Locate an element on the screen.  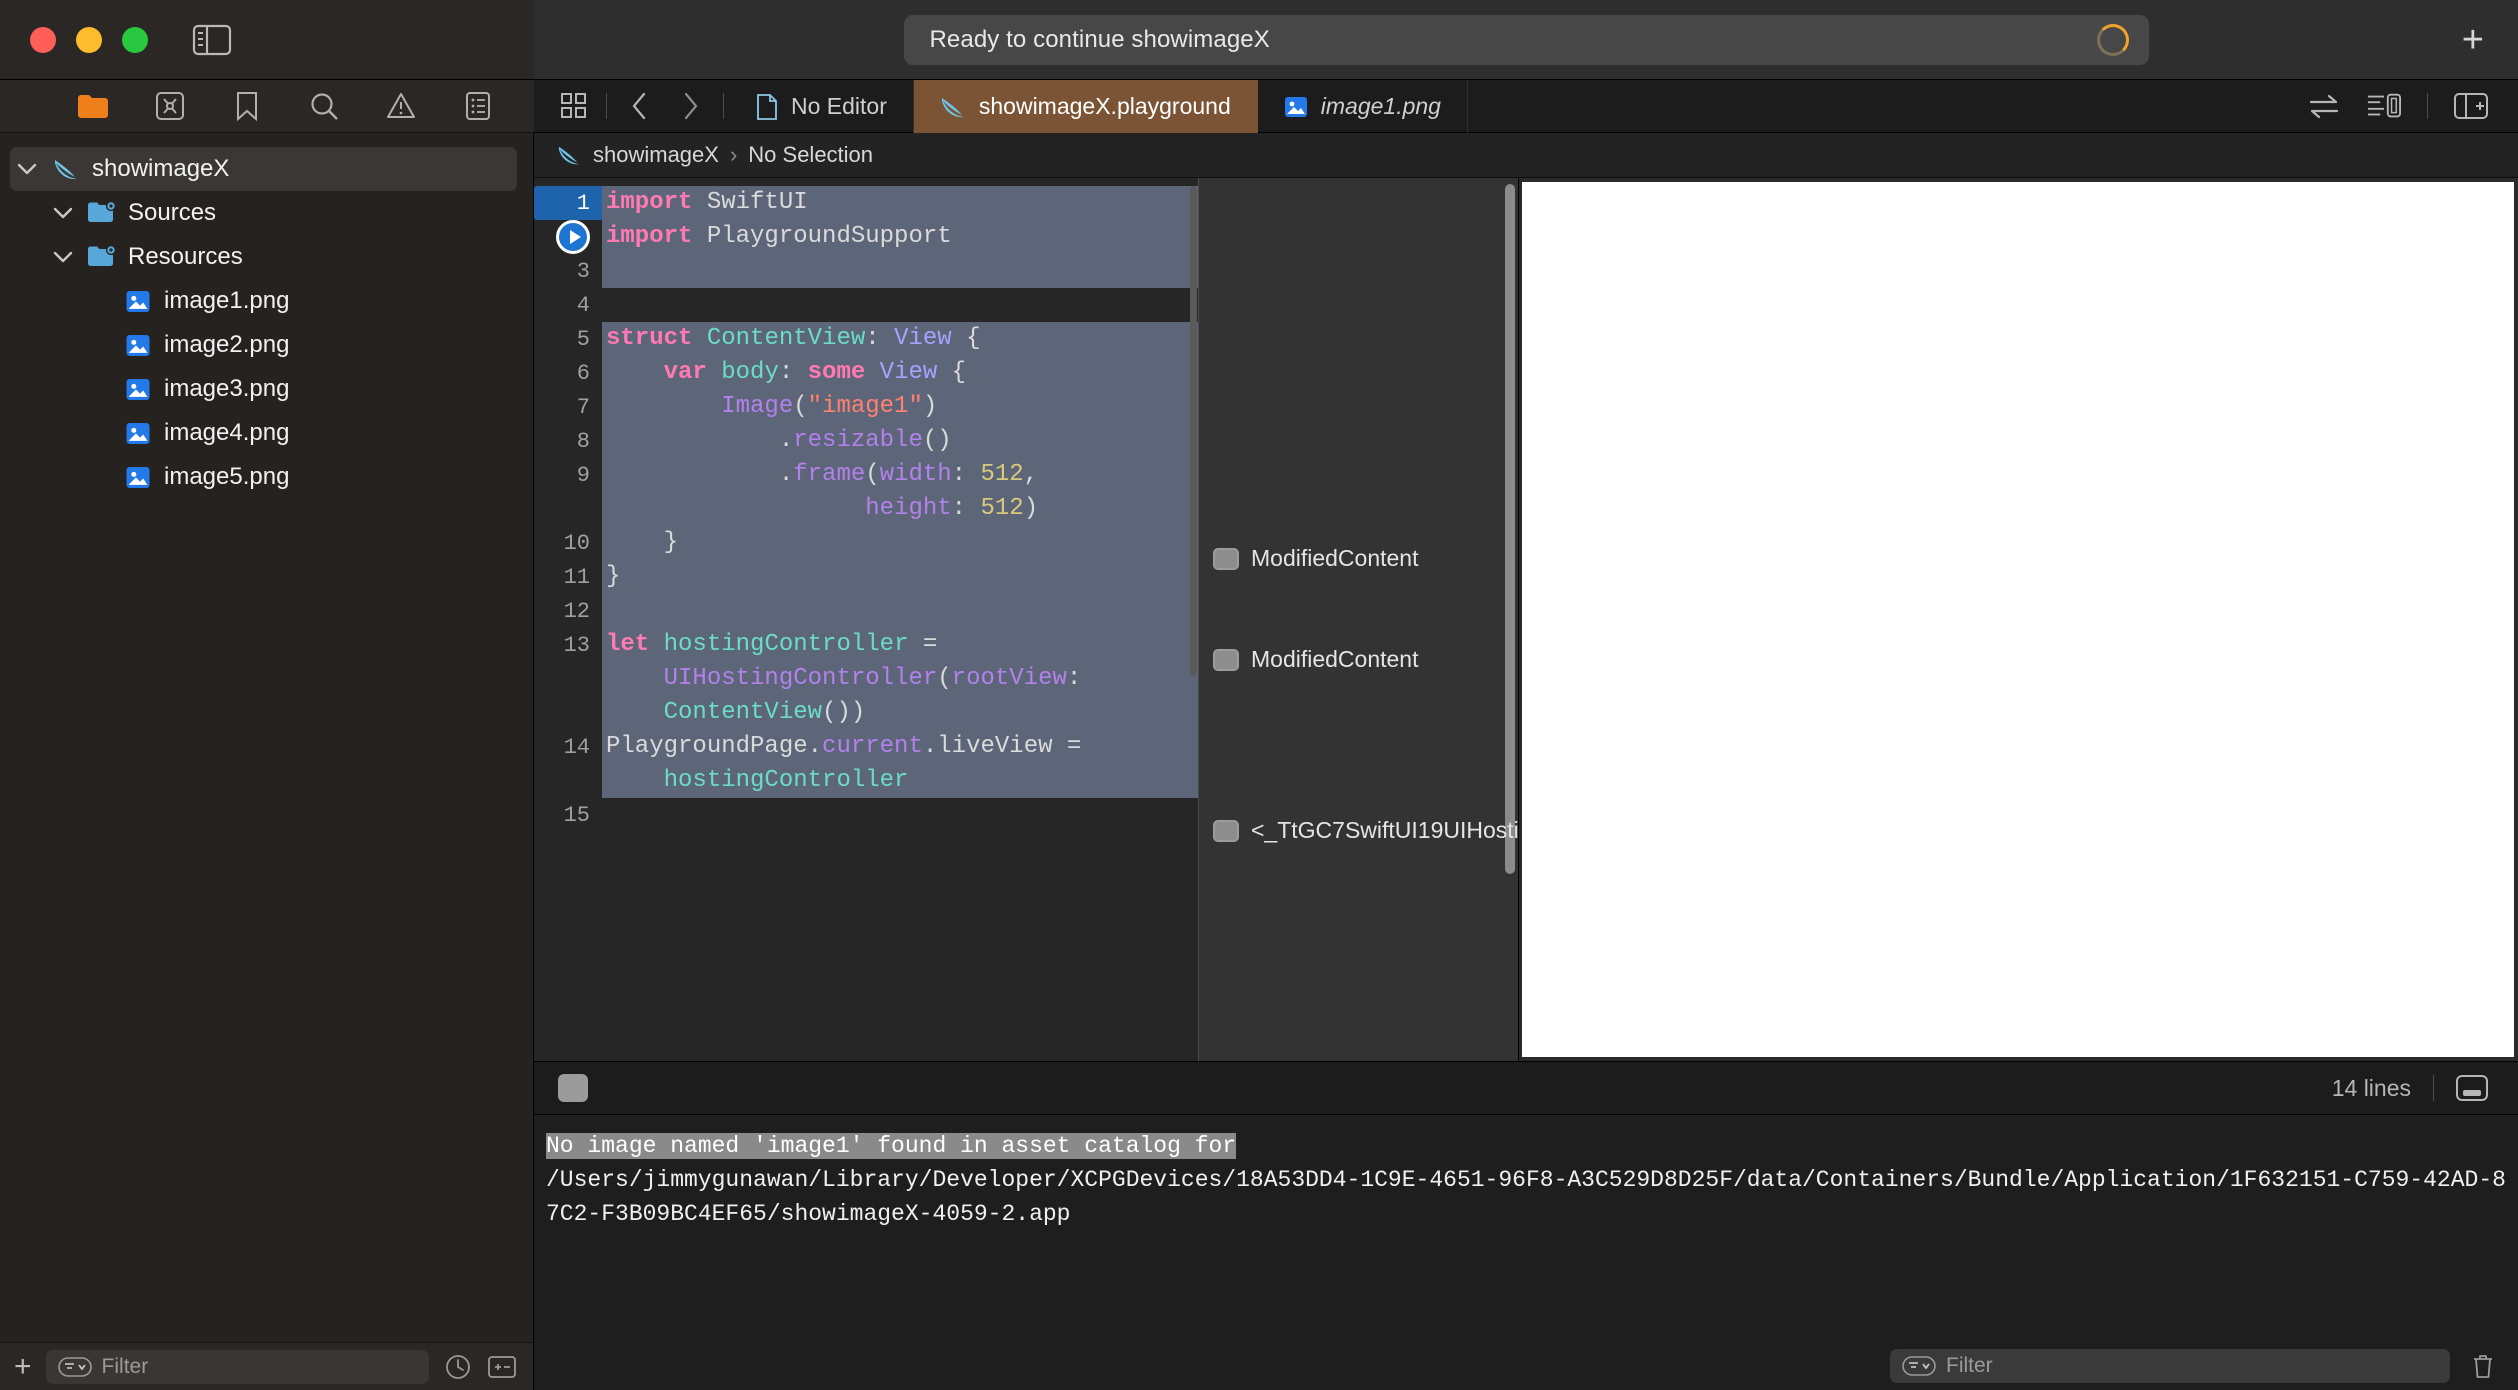
tab-label: showimageX.playground is located at coordinates (1104, 106).